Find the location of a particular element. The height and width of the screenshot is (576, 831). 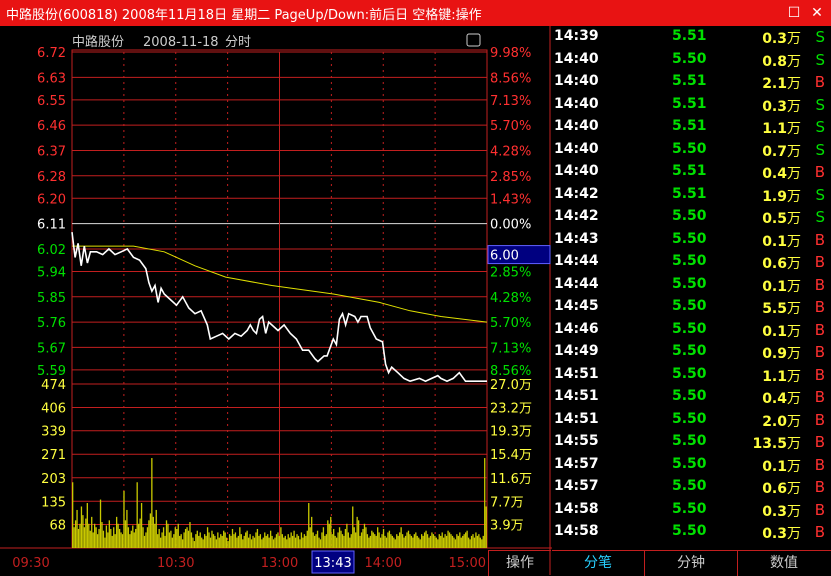

volume-tick-label: 135 is located at coordinates (53, 502).